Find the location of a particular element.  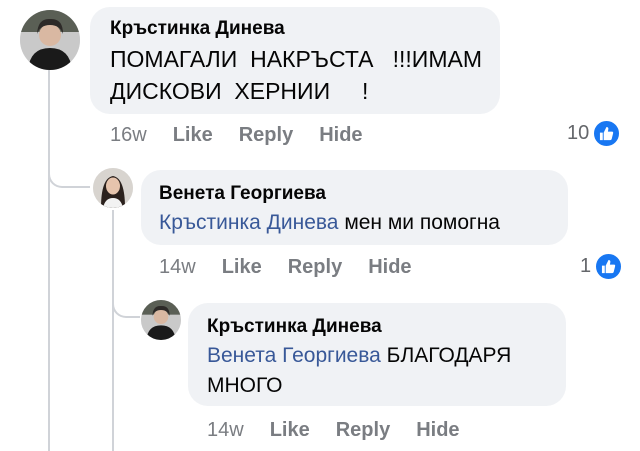

thread-line-reply is located at coordinates (113, 330).